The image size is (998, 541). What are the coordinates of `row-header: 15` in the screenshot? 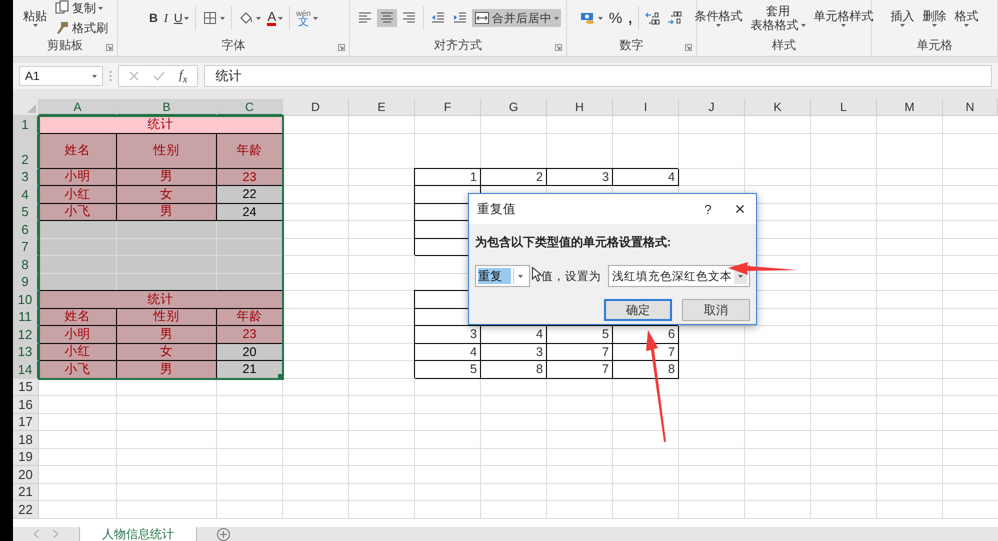 It's located at (26, 387).